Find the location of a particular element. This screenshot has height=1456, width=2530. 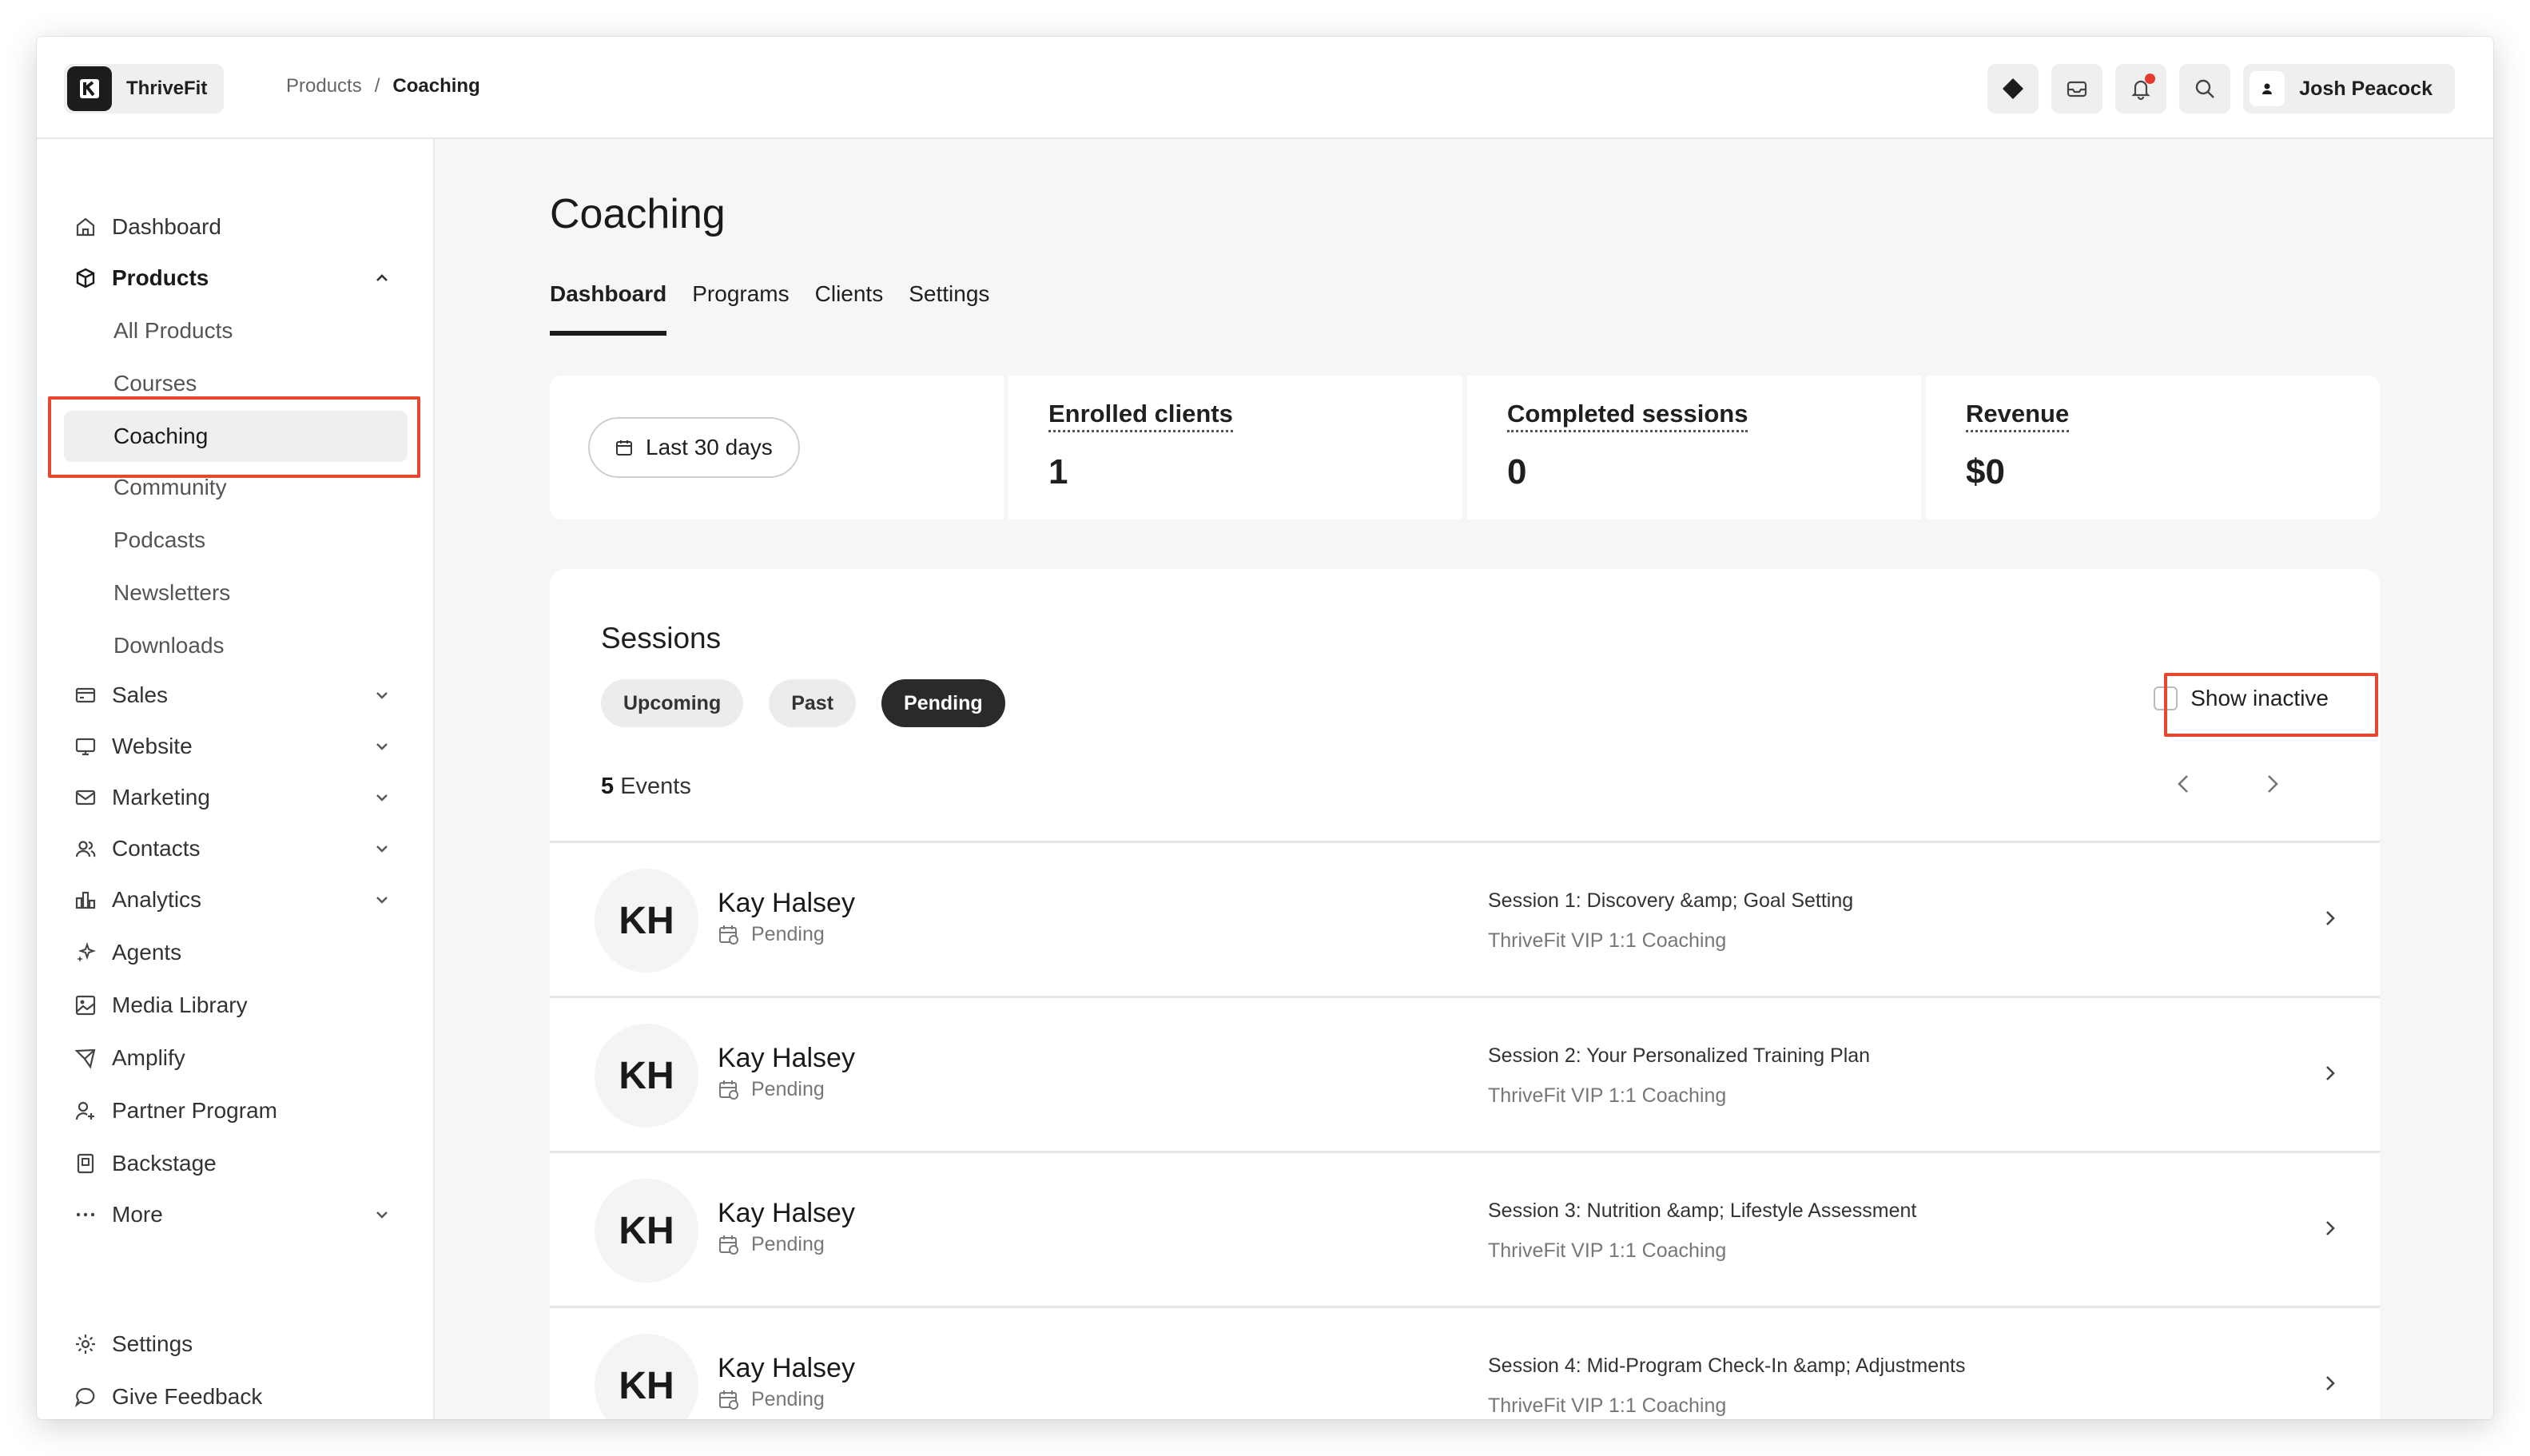

tab-clients: Clients is located at coordinates (849, 308).